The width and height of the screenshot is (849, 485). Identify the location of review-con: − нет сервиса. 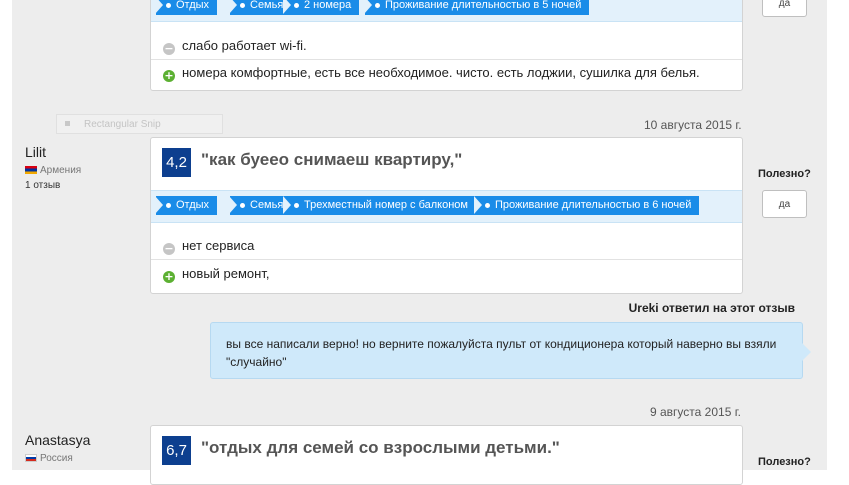
(208, 246).